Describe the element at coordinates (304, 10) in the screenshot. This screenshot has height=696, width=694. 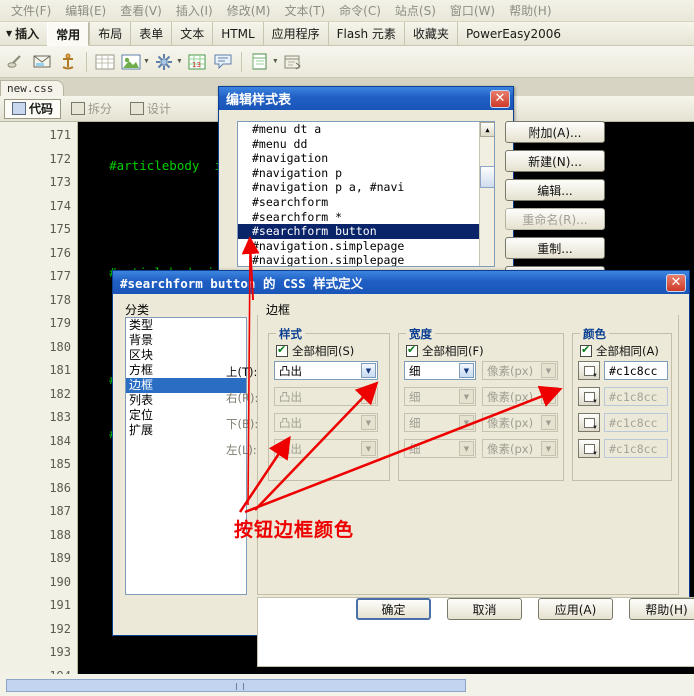
I see `menu-item-text: 文本(T)` at that location.